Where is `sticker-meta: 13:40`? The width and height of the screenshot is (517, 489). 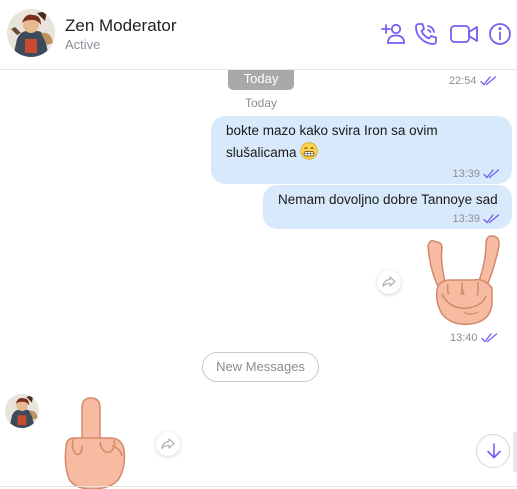
sticker-meta: 13:40 is located at coordinates (474, 338).